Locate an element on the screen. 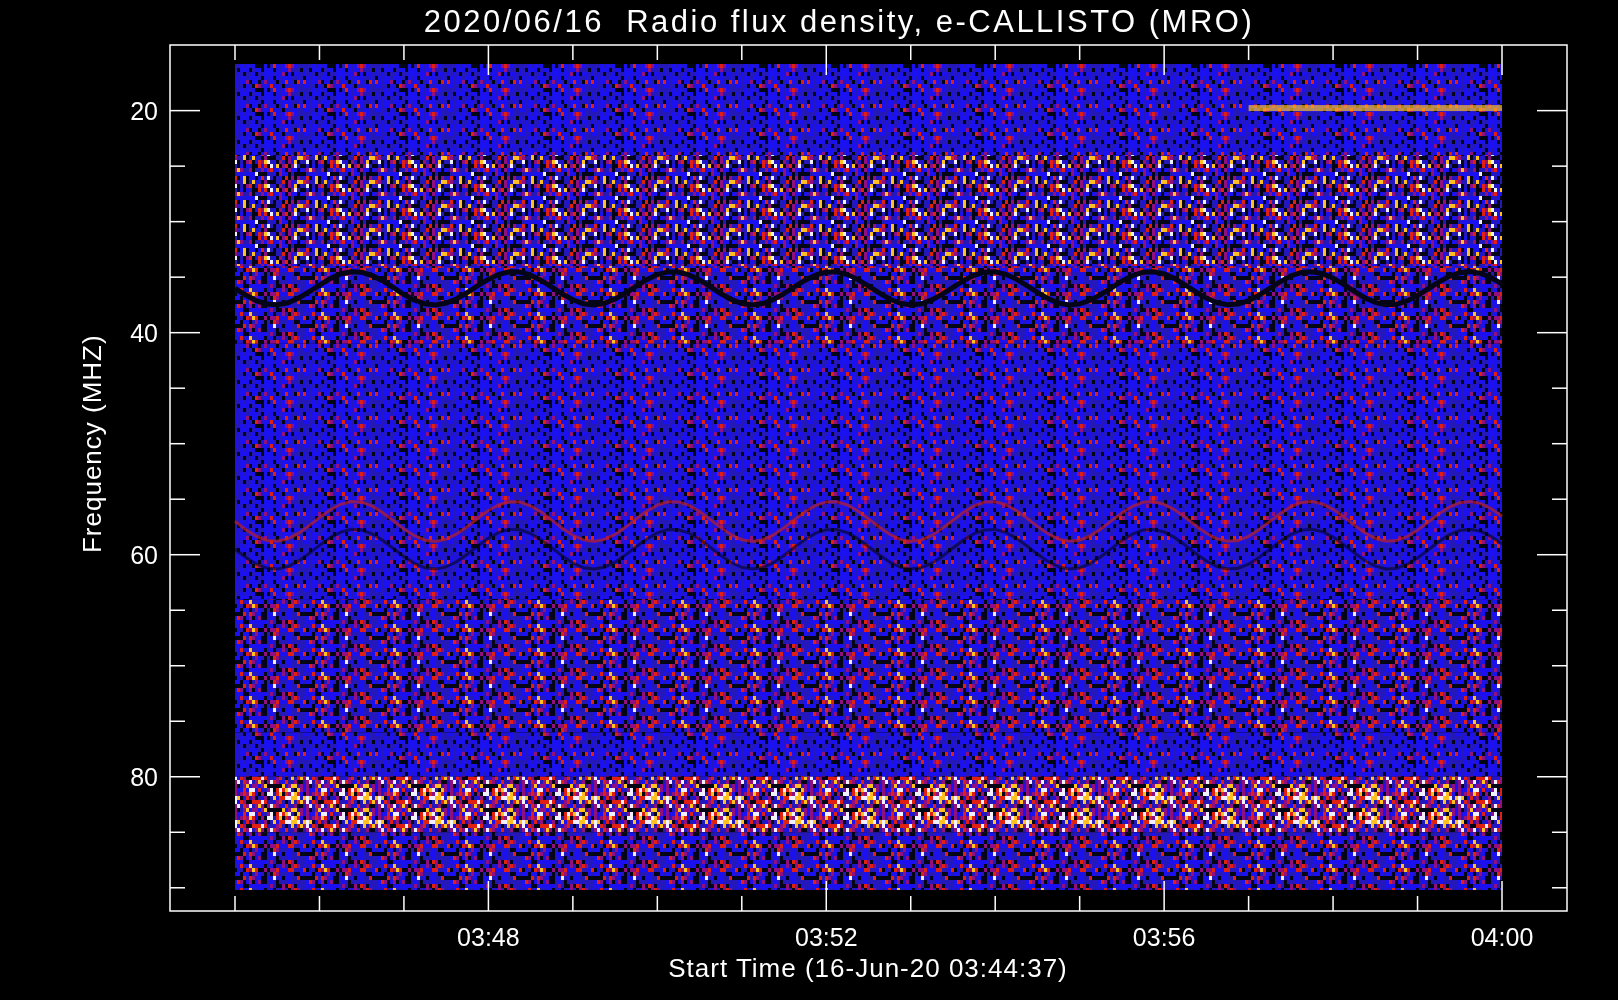  x-tick-label: 03:48 is located at coordinates (488, 937).